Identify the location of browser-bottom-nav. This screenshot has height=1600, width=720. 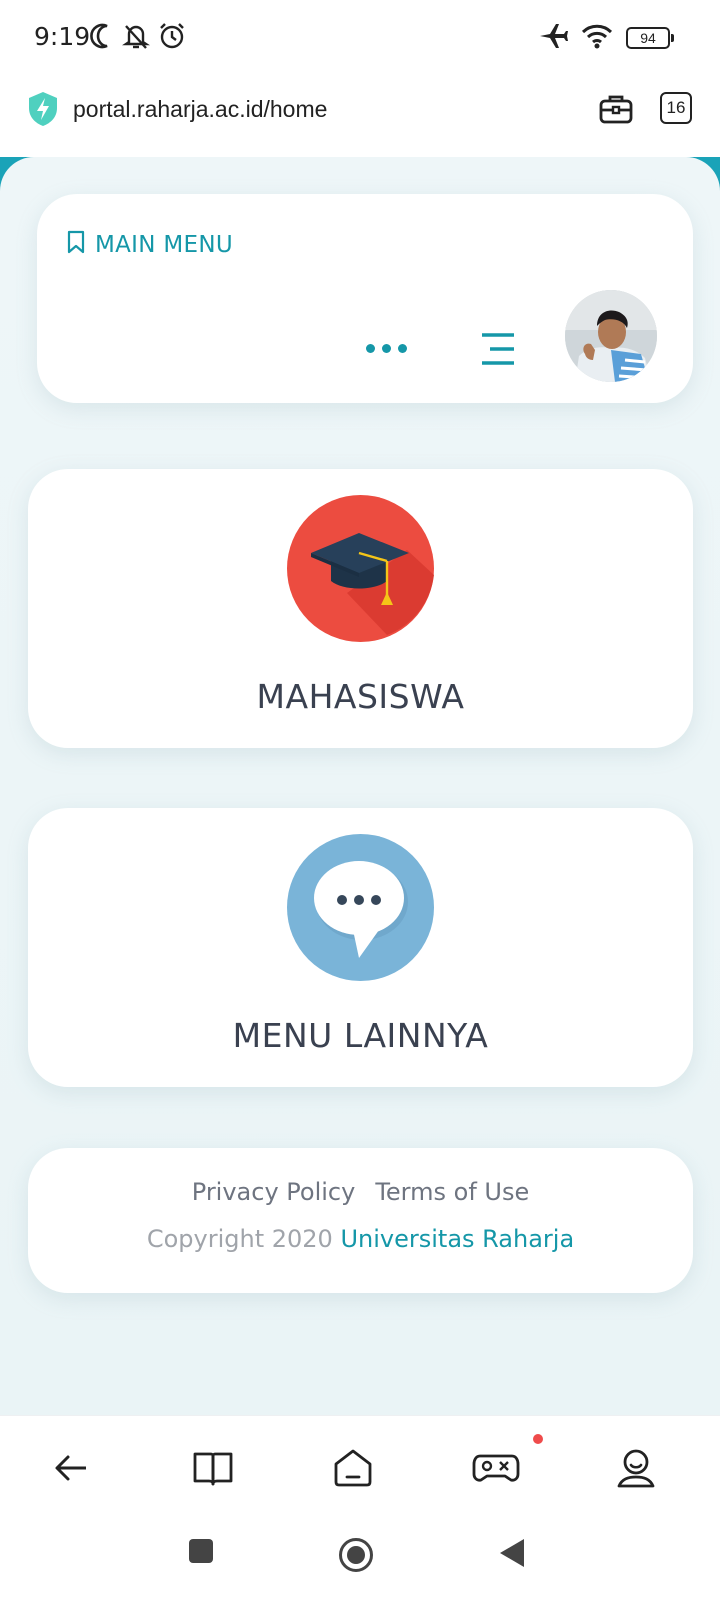
(360, 1465).